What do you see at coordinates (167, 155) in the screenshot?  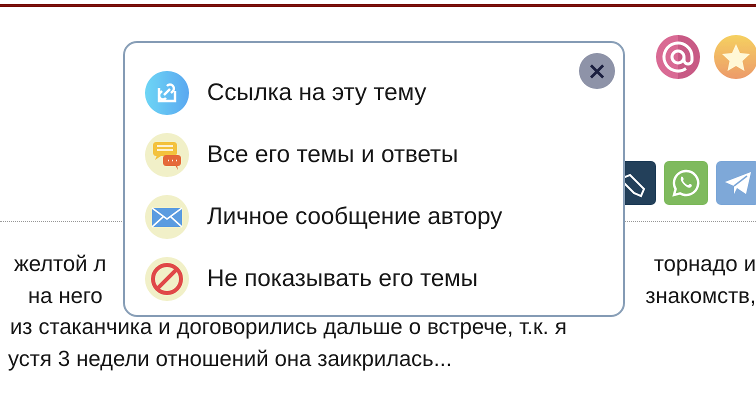 I see `chat-bubbles-icon` at bounding box center [167, 155].